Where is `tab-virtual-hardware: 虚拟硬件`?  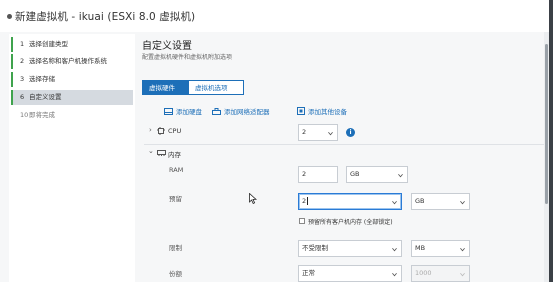 tab-virtual-hardware: 虚拟硬件 is located at coordinates (165, 87).